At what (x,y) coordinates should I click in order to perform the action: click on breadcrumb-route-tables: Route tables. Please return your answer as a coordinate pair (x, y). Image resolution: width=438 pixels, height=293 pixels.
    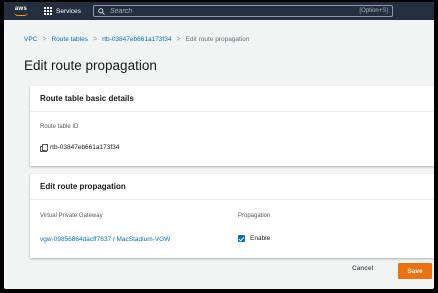
    Looking at the image, I should click on (69, 39).